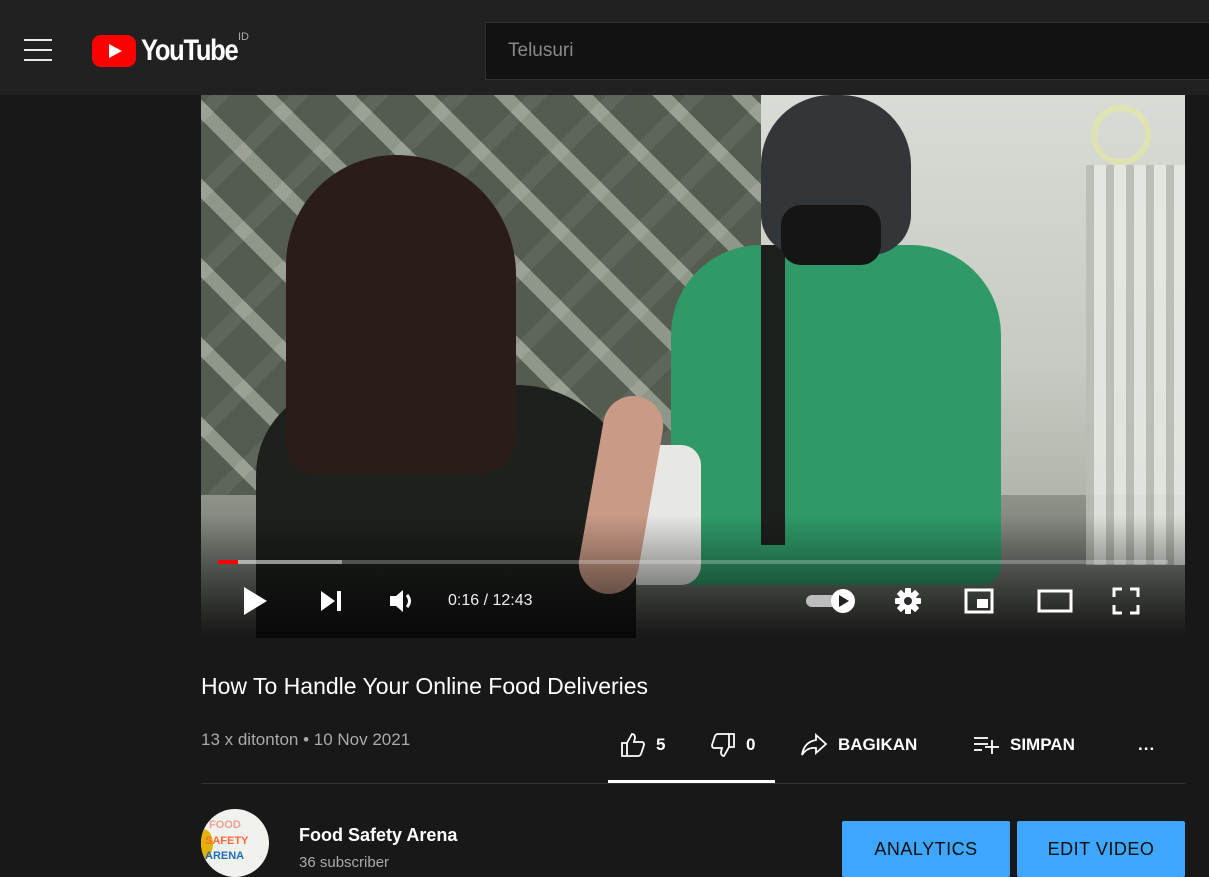 This screenshot has width=1209, height=877. I want to click on youtube-play-logo-icon, so click(114, 51).